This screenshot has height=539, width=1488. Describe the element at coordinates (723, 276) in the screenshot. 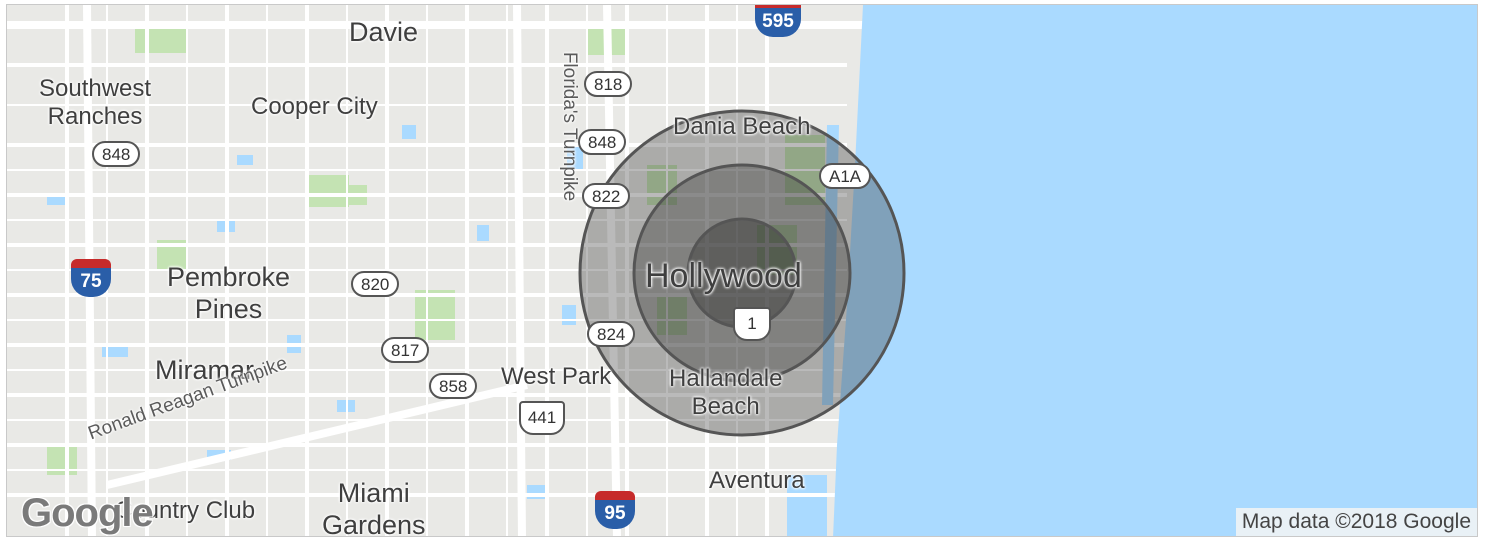

I see `city-label-hollywood: Hollywood` at that location.